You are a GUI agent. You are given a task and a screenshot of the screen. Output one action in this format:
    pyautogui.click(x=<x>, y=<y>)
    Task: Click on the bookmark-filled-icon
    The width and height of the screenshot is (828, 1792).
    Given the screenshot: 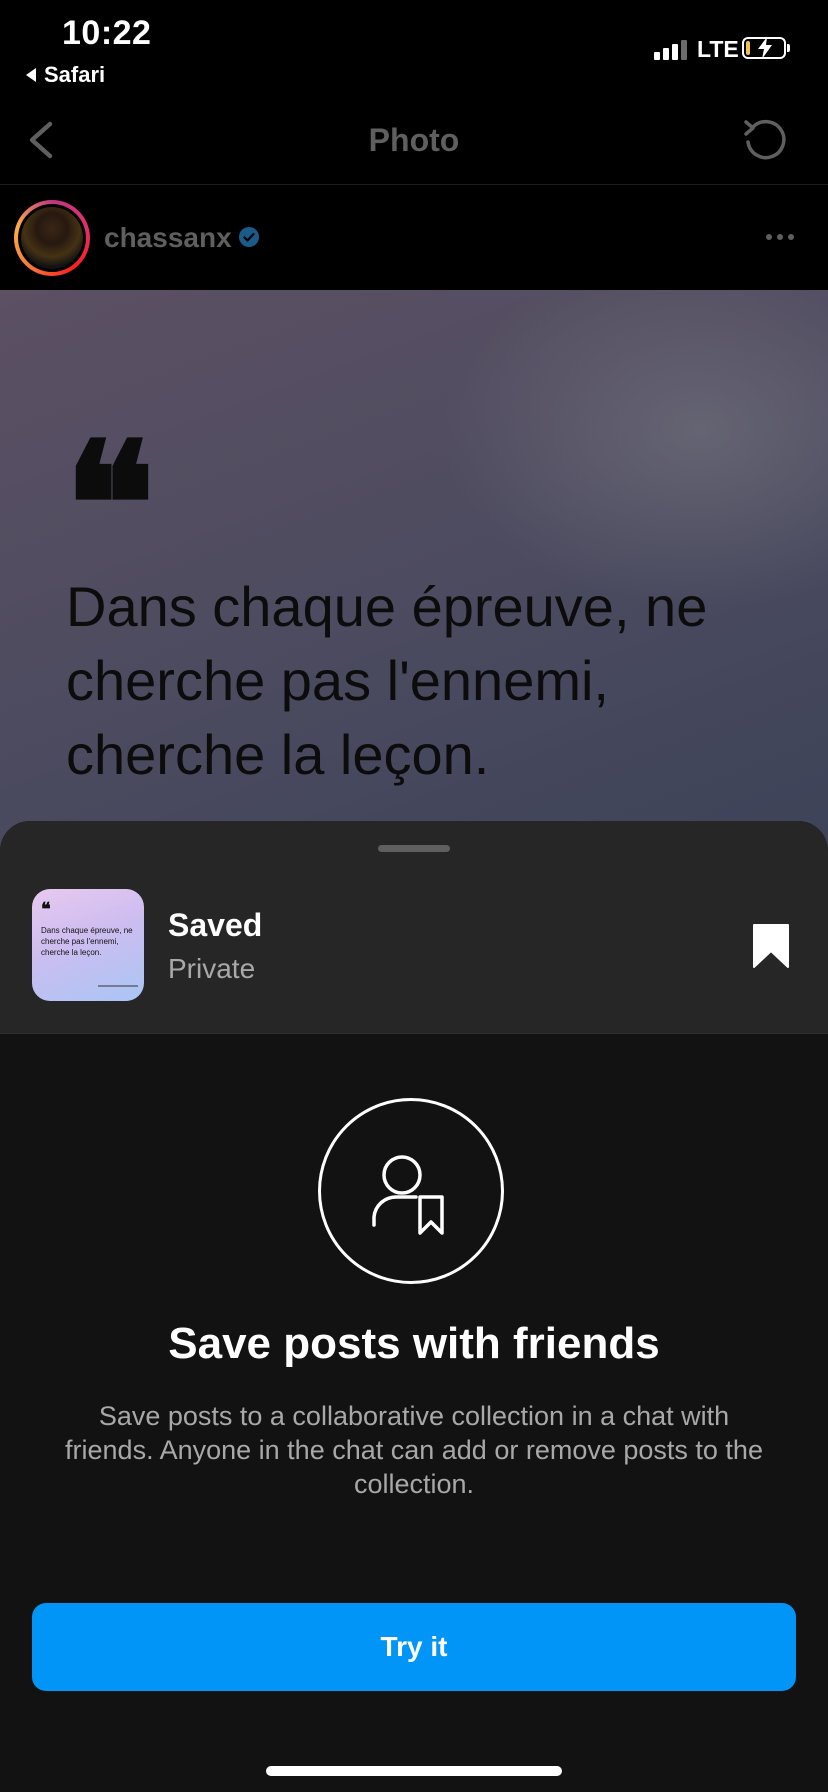 What is the action you would take?
    pyautogui.click(x=771, y=946)
    